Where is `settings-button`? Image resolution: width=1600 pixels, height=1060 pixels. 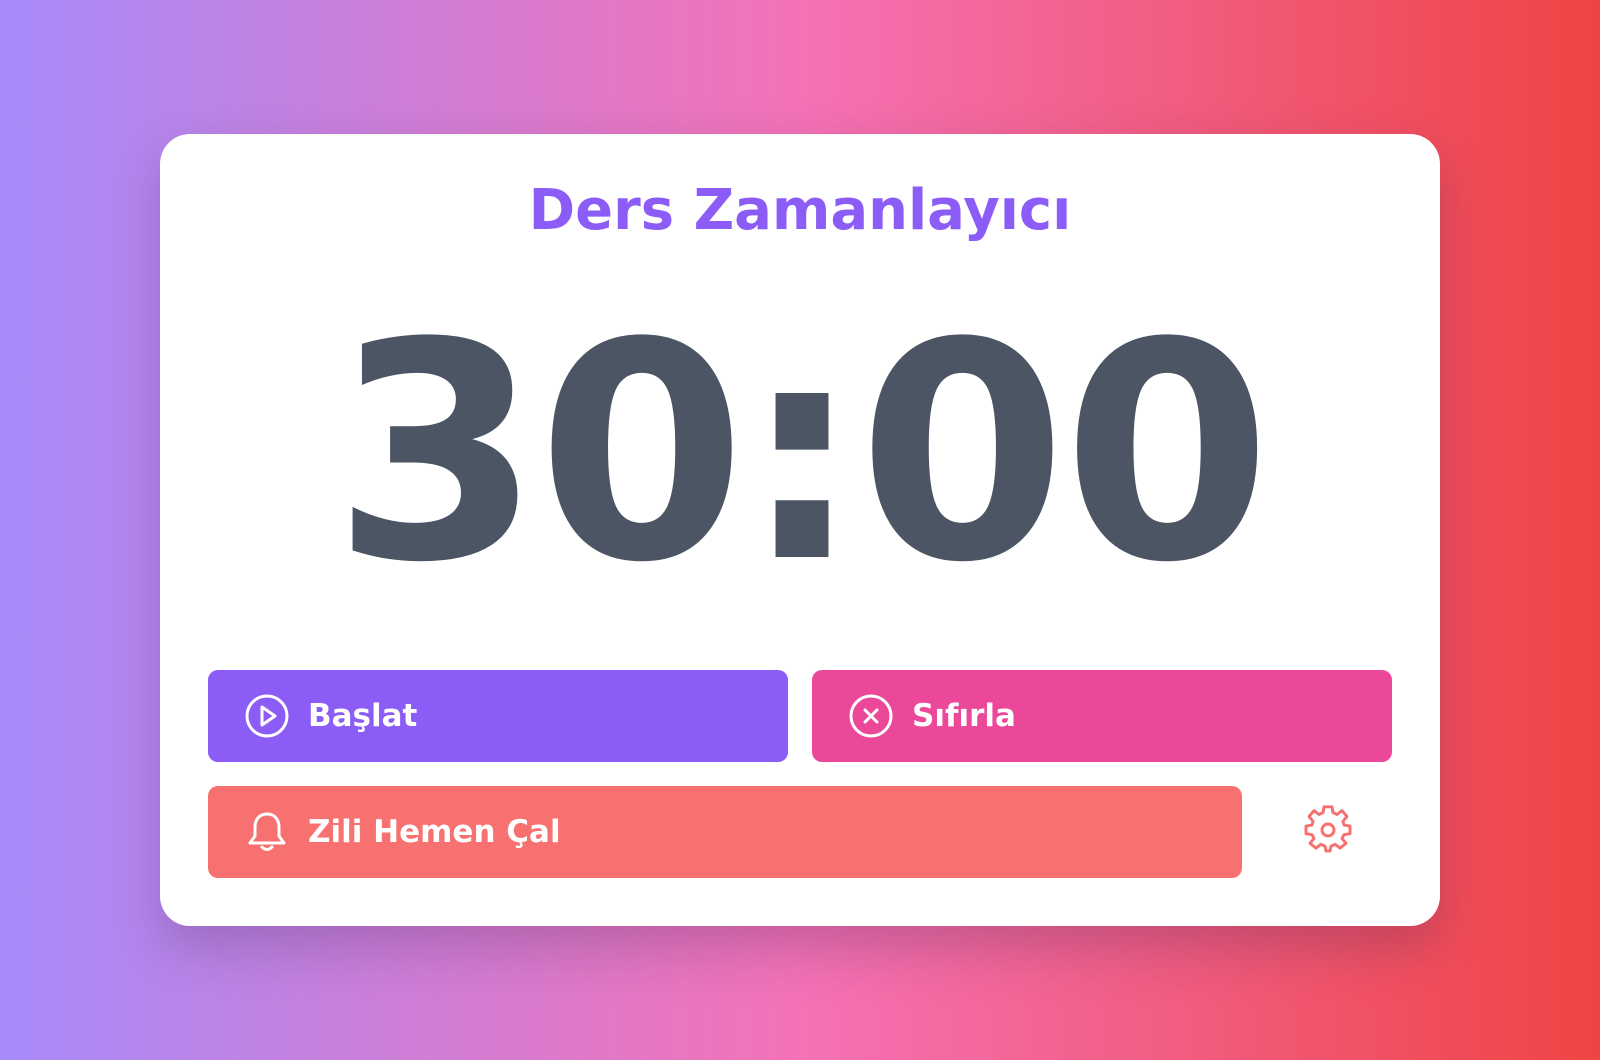 settings-button is located at coordinates (1328, 832).